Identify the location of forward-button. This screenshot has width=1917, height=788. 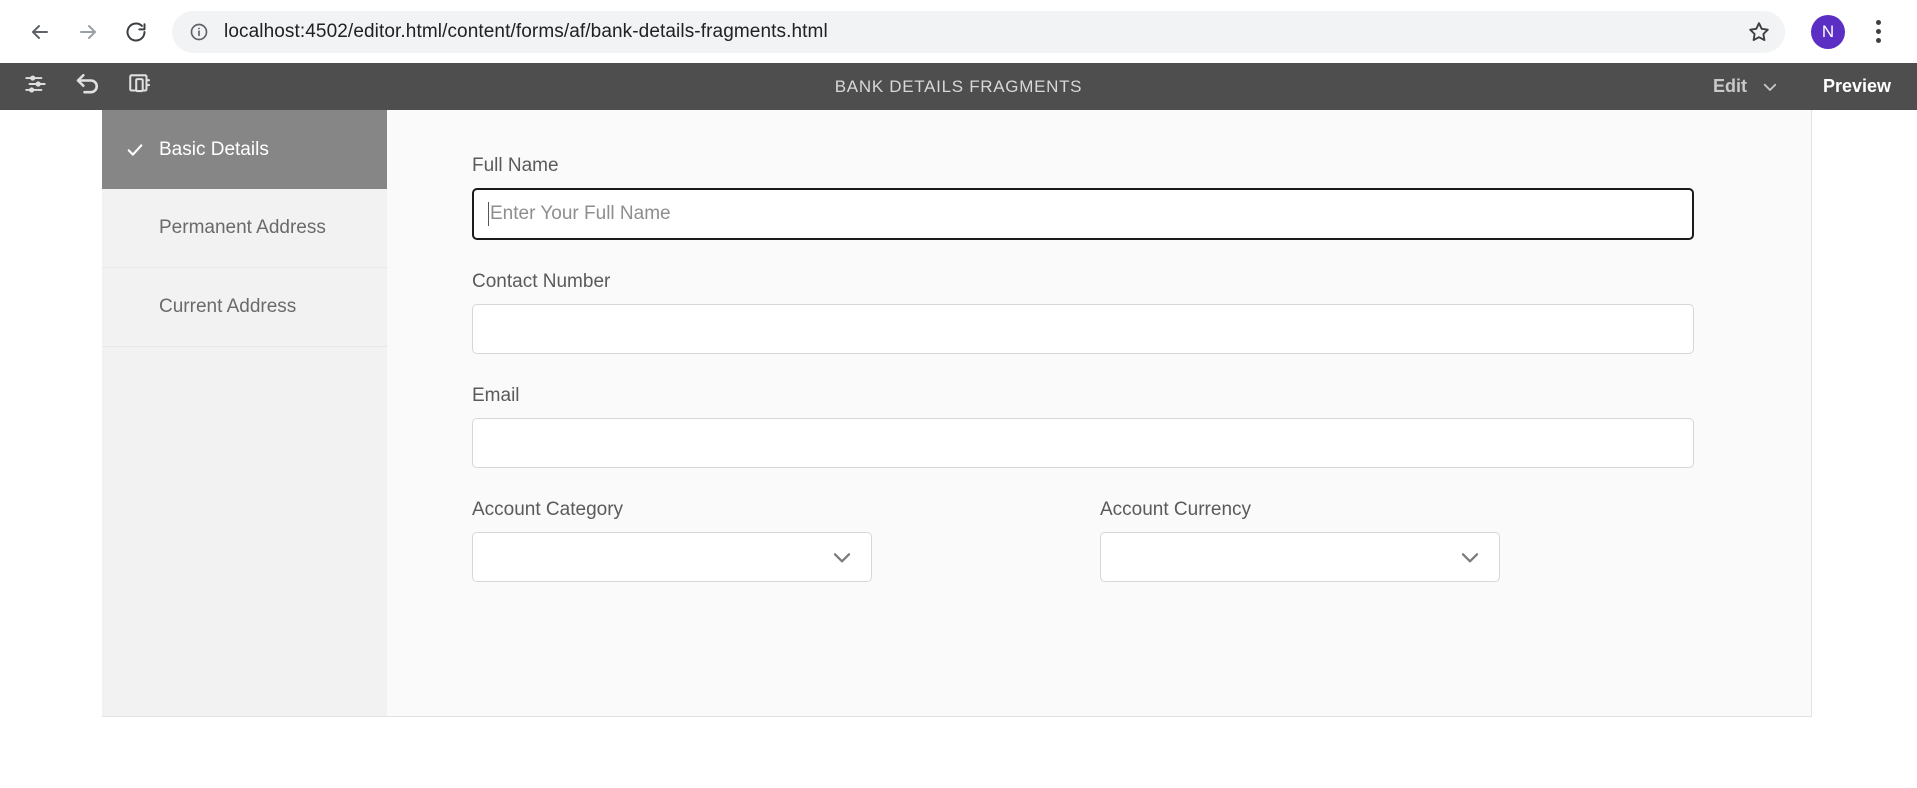
(88, 32).